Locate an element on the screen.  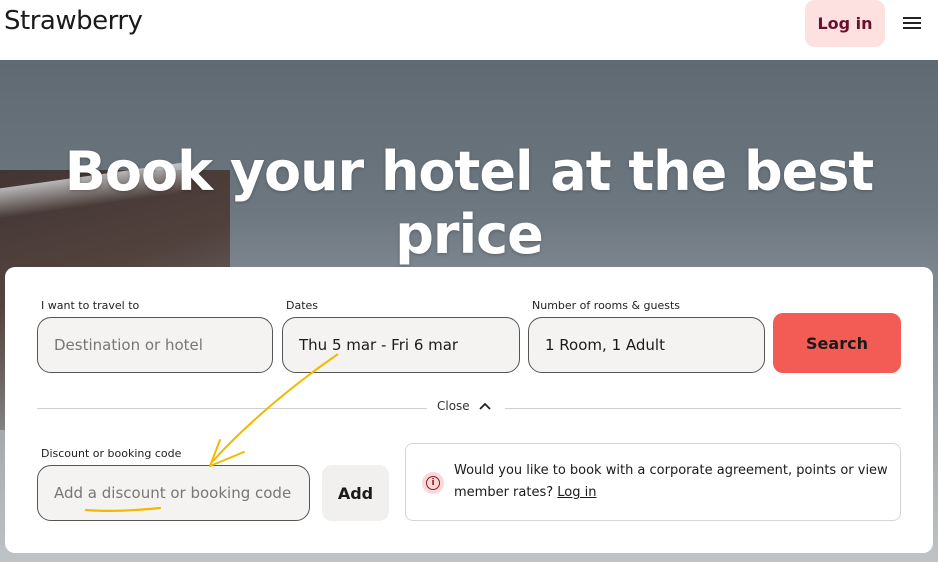
discount-input: Add a discount or booking code is located at coordinates (173, 493).